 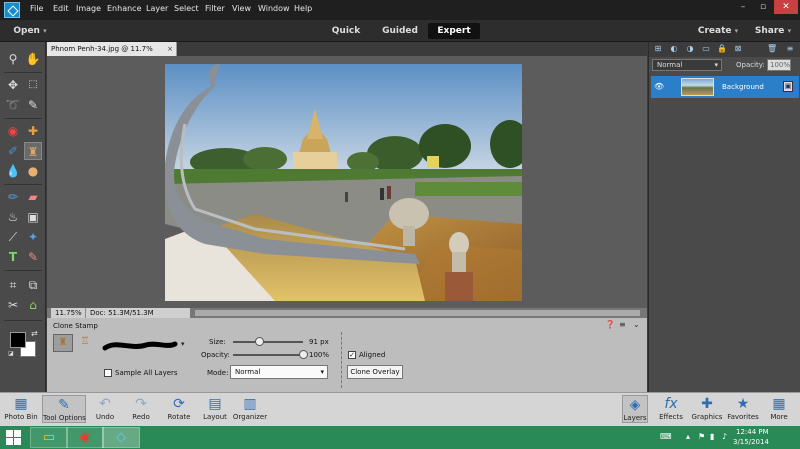 What do you see at coordinates (346, 31) in the screenshot?
I see `tab-quick: Quick` at bounding box center [346, 31].